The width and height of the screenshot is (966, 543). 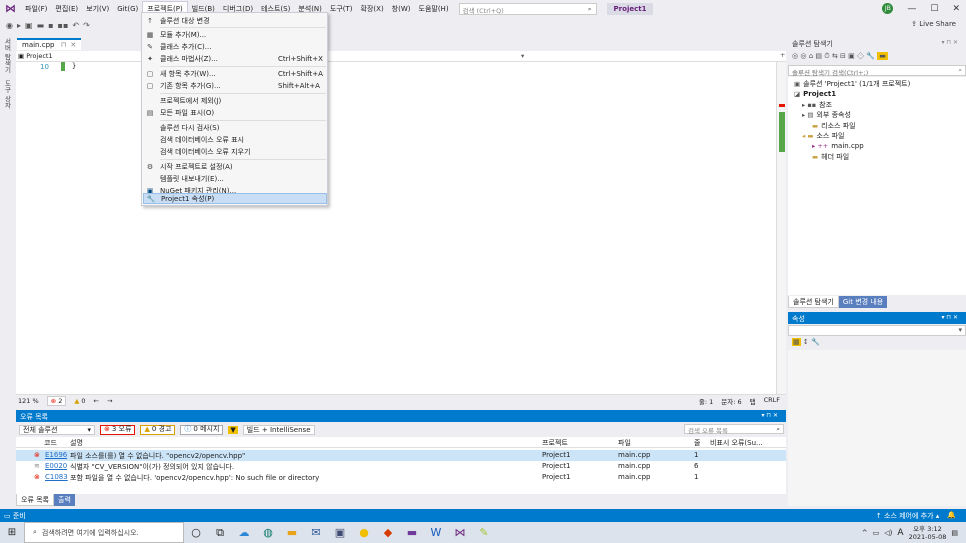 I want to click on task-view-icon: ⧉, so click(x=220, y=533).